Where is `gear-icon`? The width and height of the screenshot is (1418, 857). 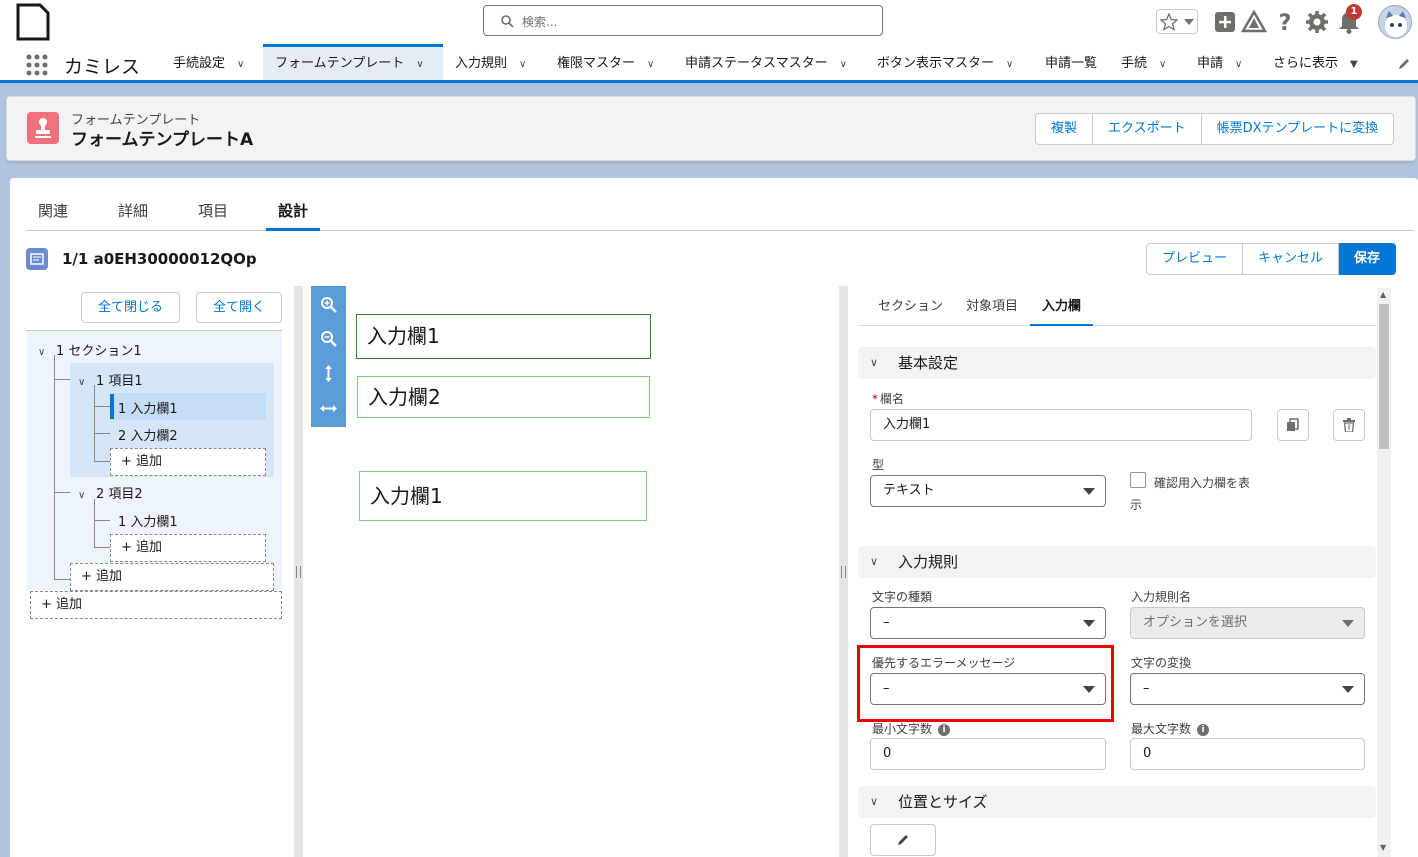
gear-icon is located at coordinates (1317, 22).